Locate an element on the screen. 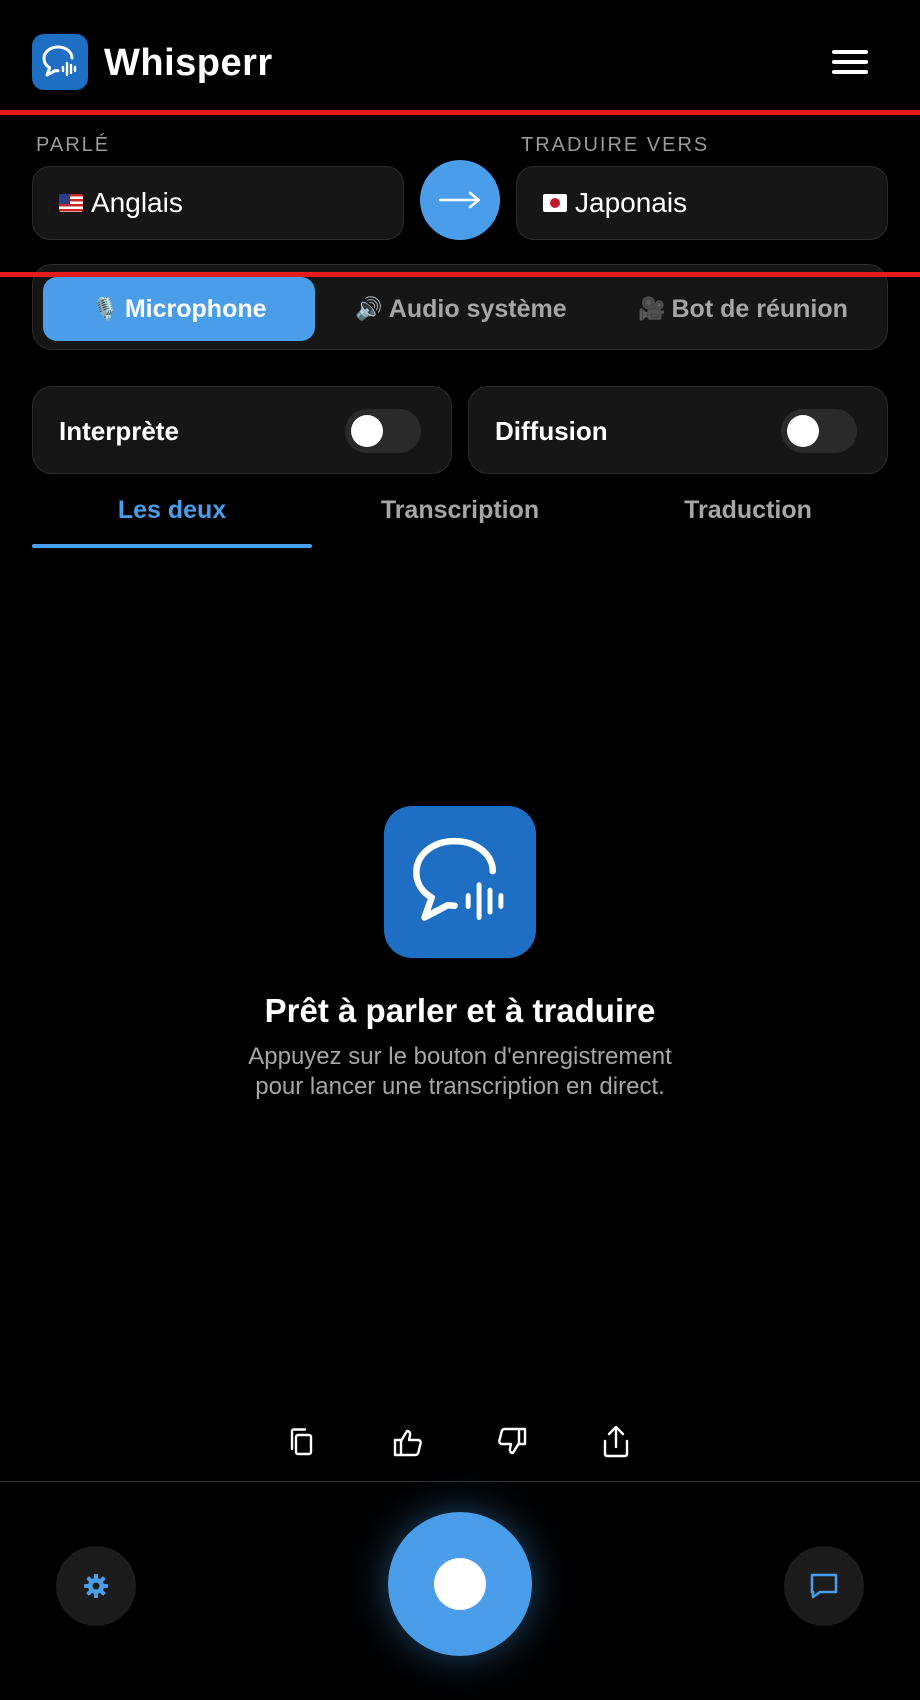  chat-icon is located at coordinates (824, 1586).